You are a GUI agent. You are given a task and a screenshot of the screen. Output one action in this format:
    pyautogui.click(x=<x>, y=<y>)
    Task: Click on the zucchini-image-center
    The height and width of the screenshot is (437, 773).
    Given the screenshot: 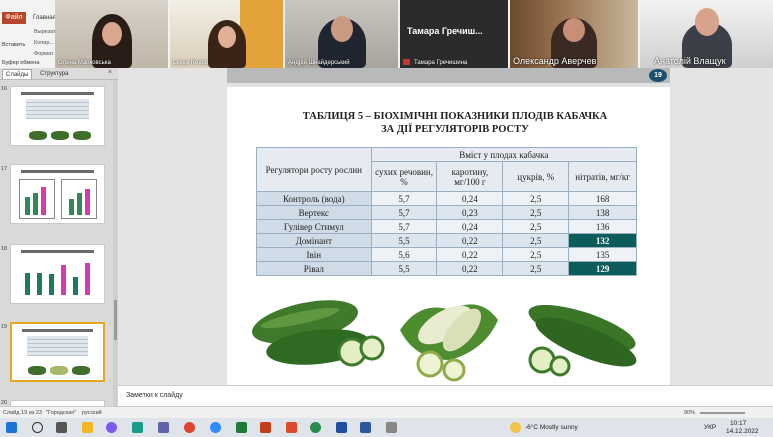 What is the action you would take?
    pyautogui.click(x=449, y=343)
    